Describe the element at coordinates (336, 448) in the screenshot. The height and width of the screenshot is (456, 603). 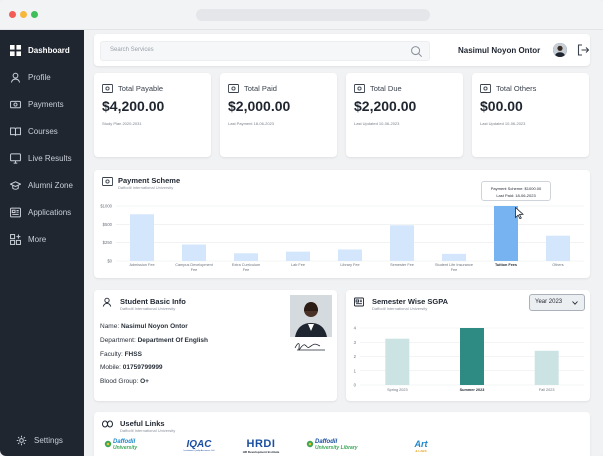
I see `logo-line2: University Library` at that location.